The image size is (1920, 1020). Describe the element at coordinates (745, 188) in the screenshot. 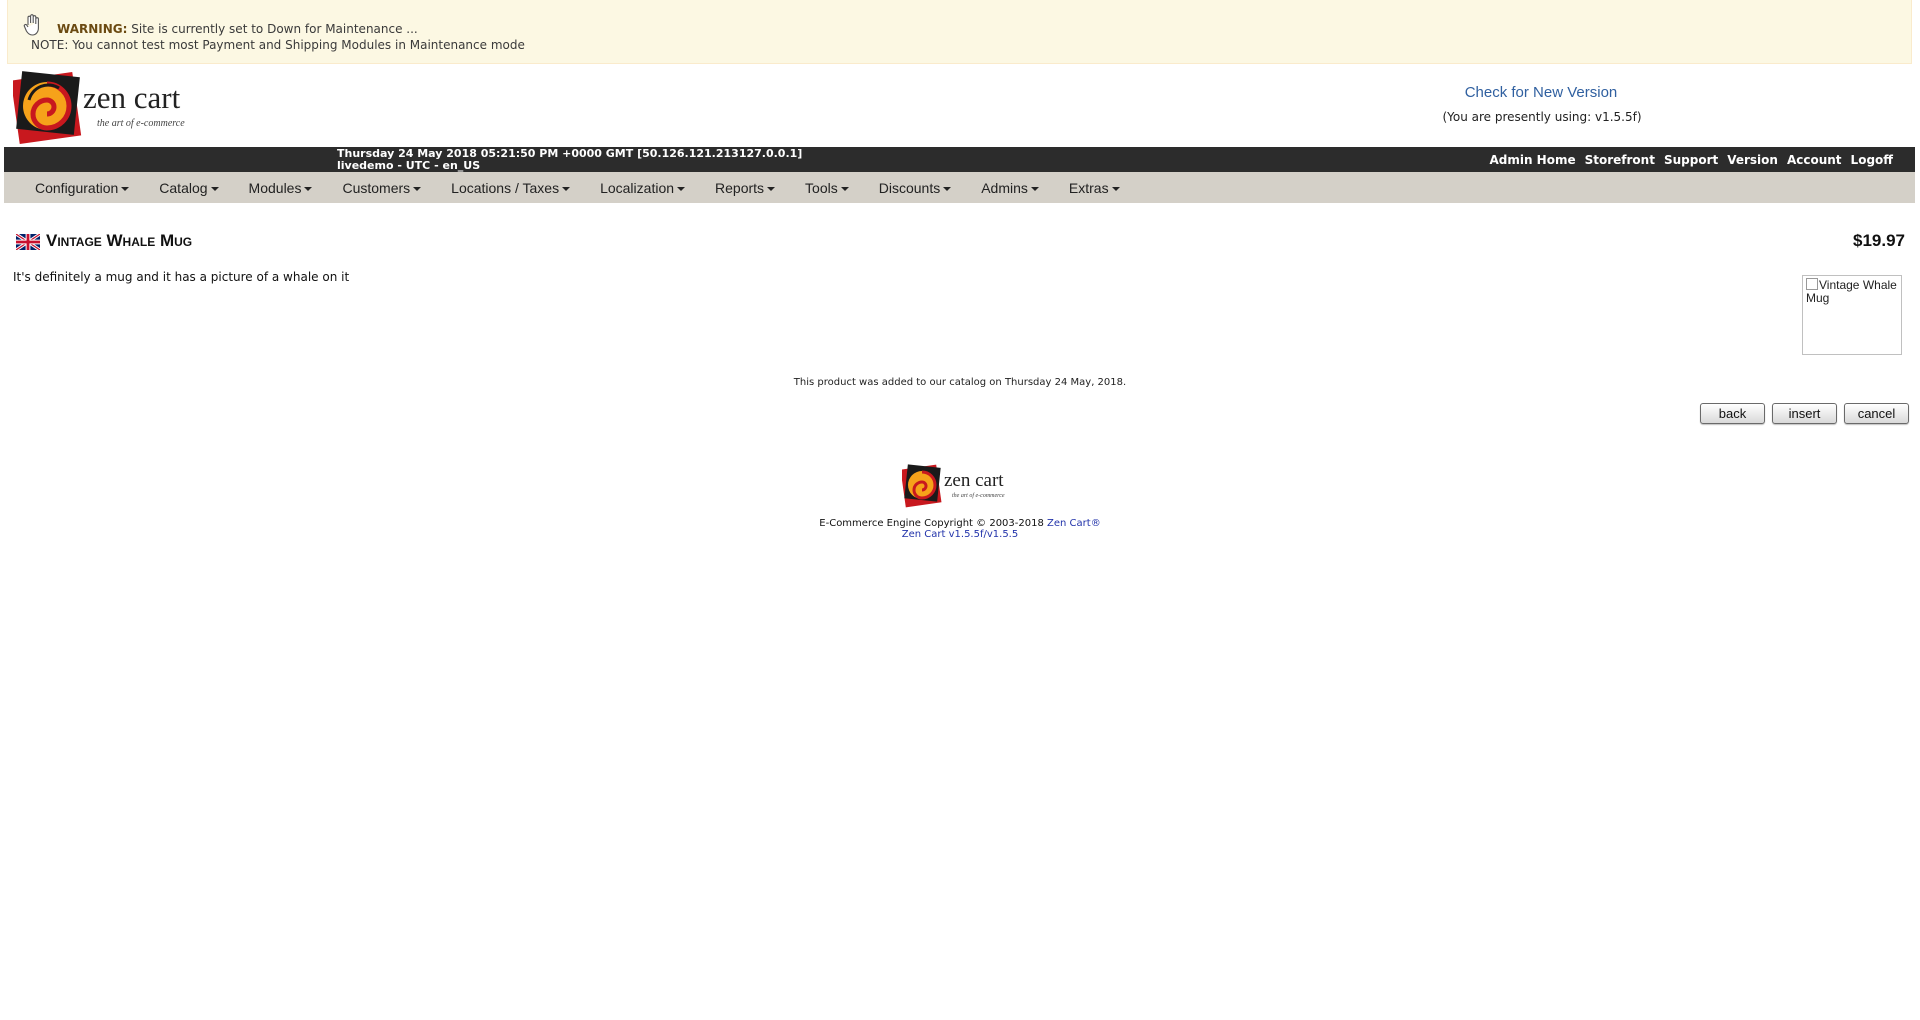

I see `menu-reports: Reports` at that location.